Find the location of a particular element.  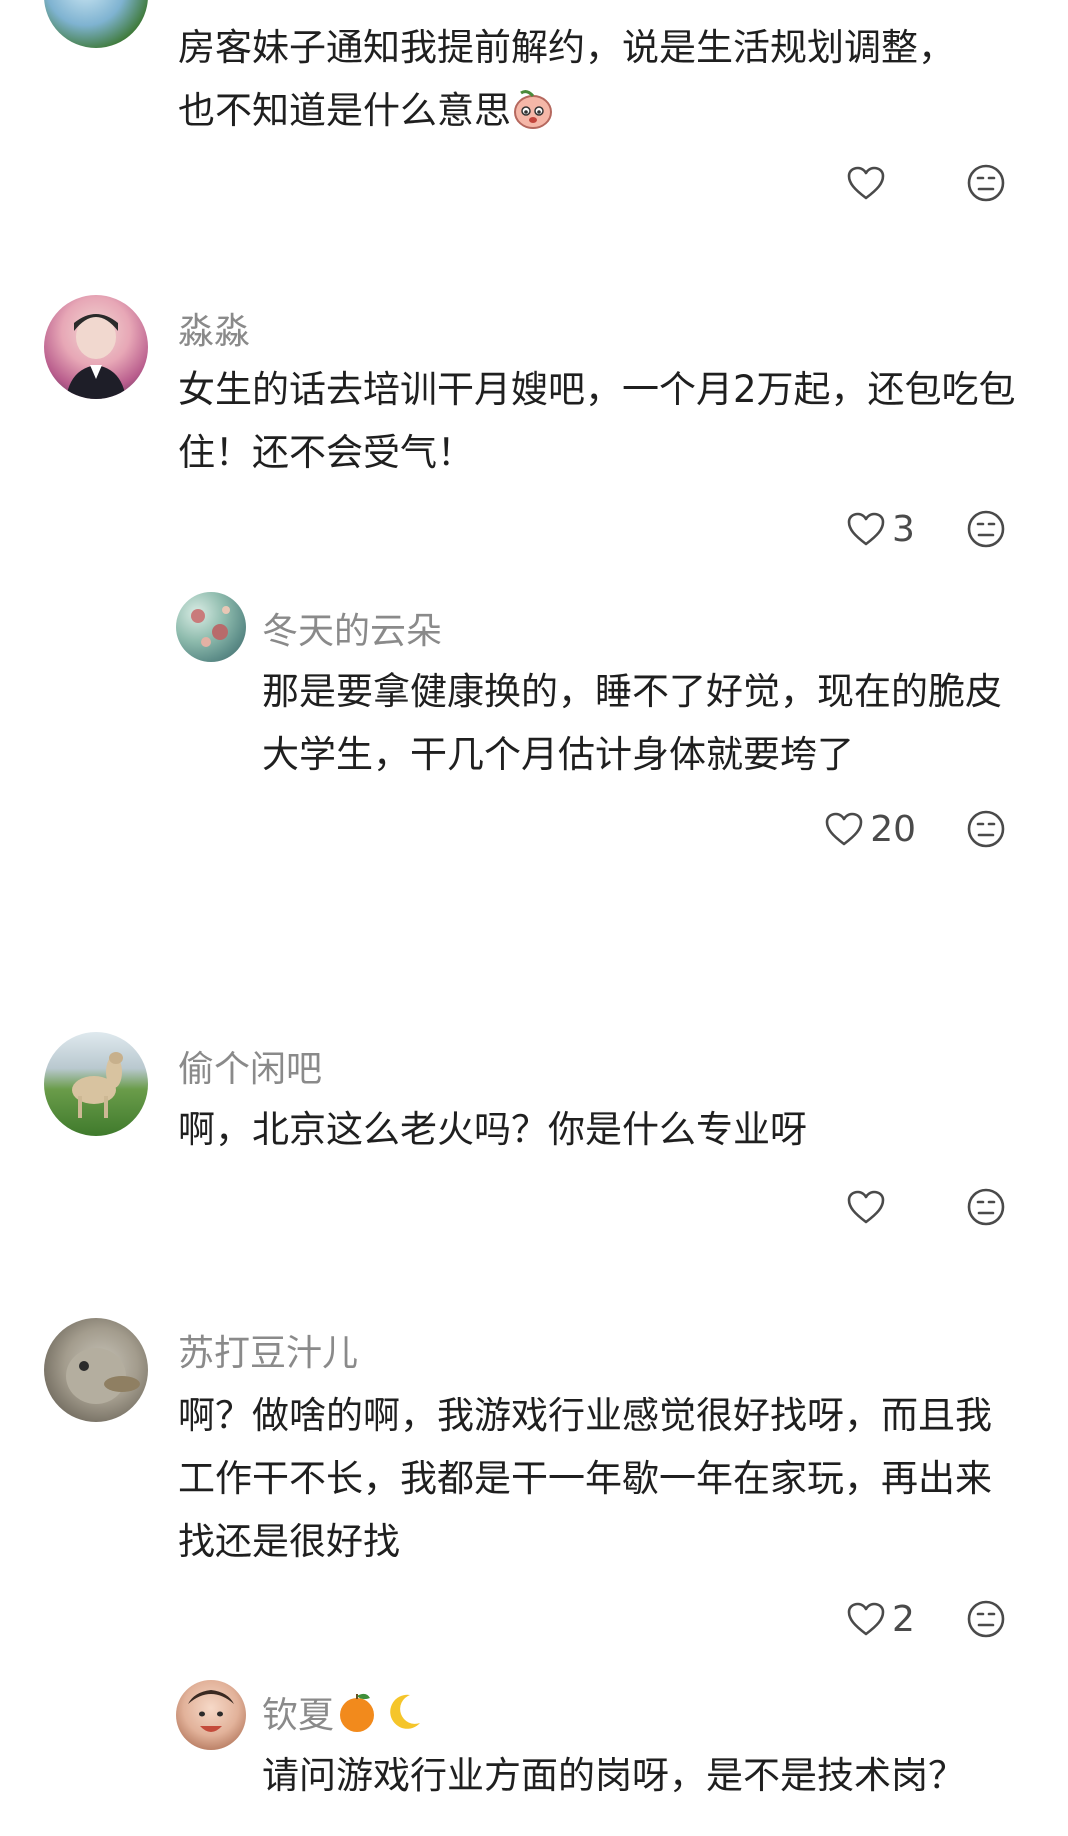

like-count: 20 is located at coordinates (893, 829).